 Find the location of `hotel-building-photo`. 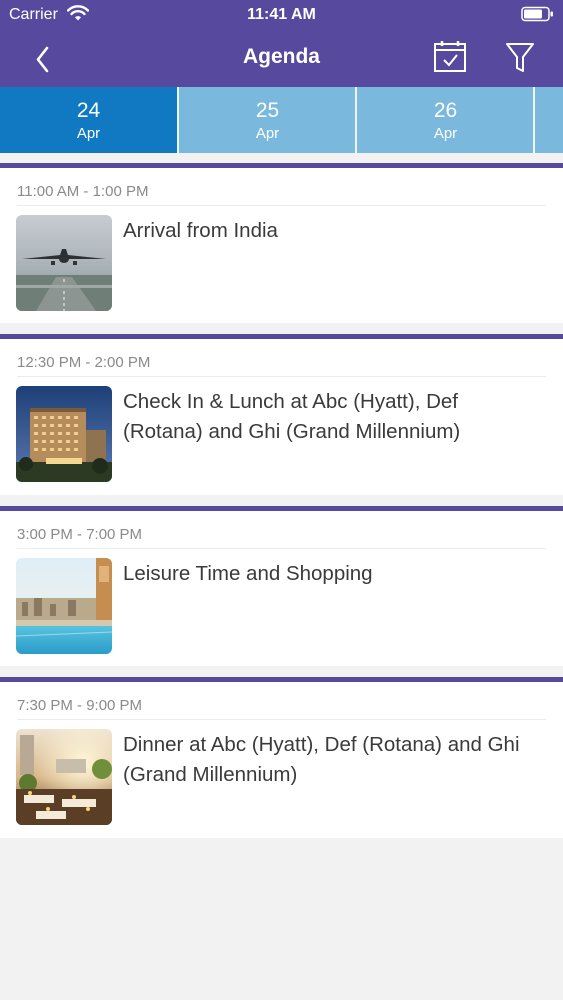

hotel-building-photo is located at coordinates (64, 434).